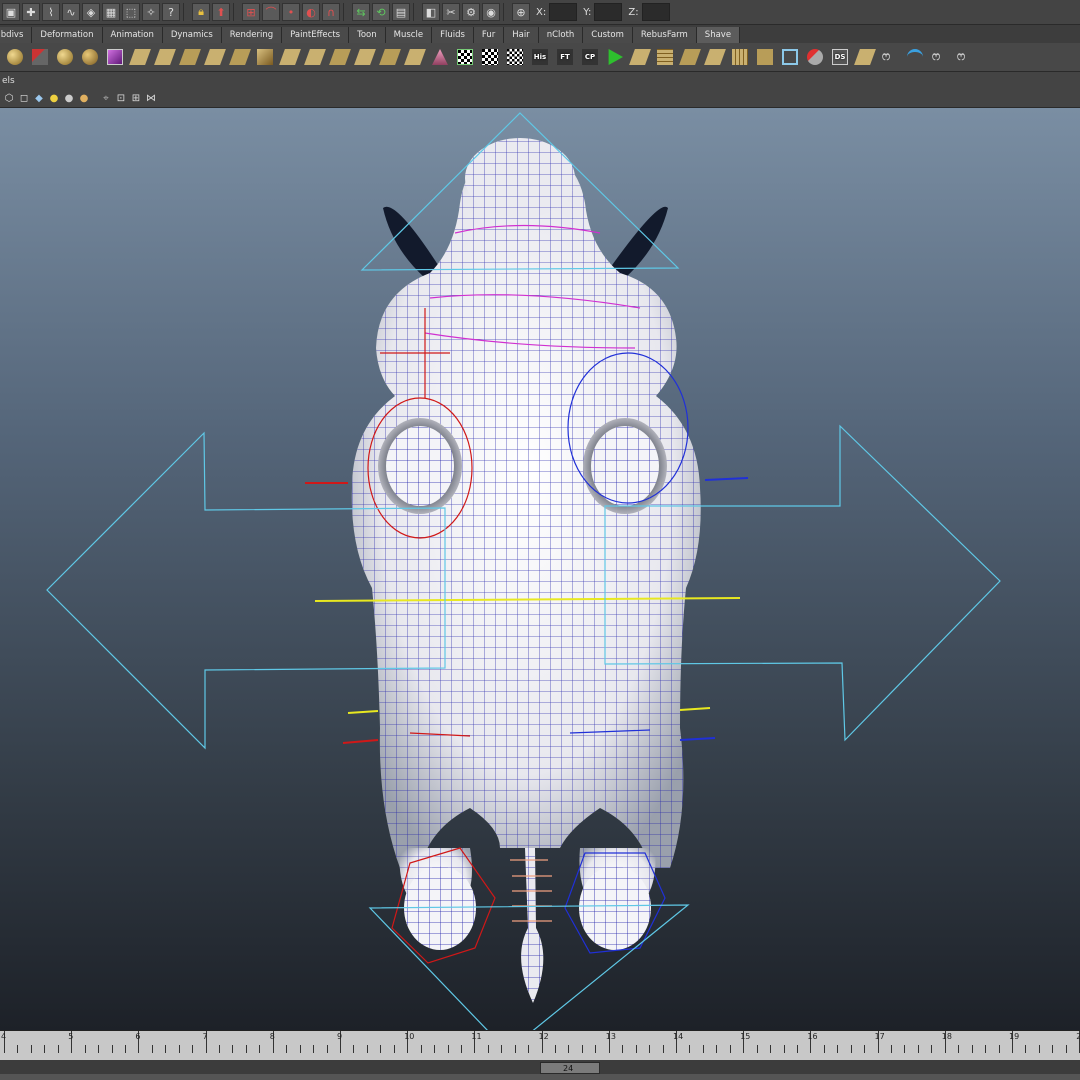 The height and width of the screenshot is (1080, 1080). What do you see at coordinates (390, 57) in the screenshot?
I see `shelf-patch-bevel-icon` at bounding box center [390, 57].